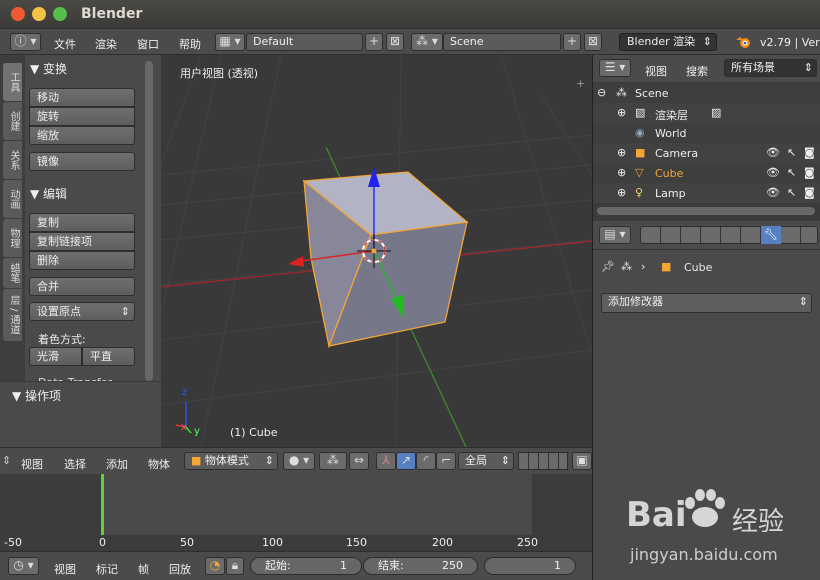 This screenshot has height=580, width=820. I want to click on timeline-editor-icon: ◷ ▾, so click(23, 566).